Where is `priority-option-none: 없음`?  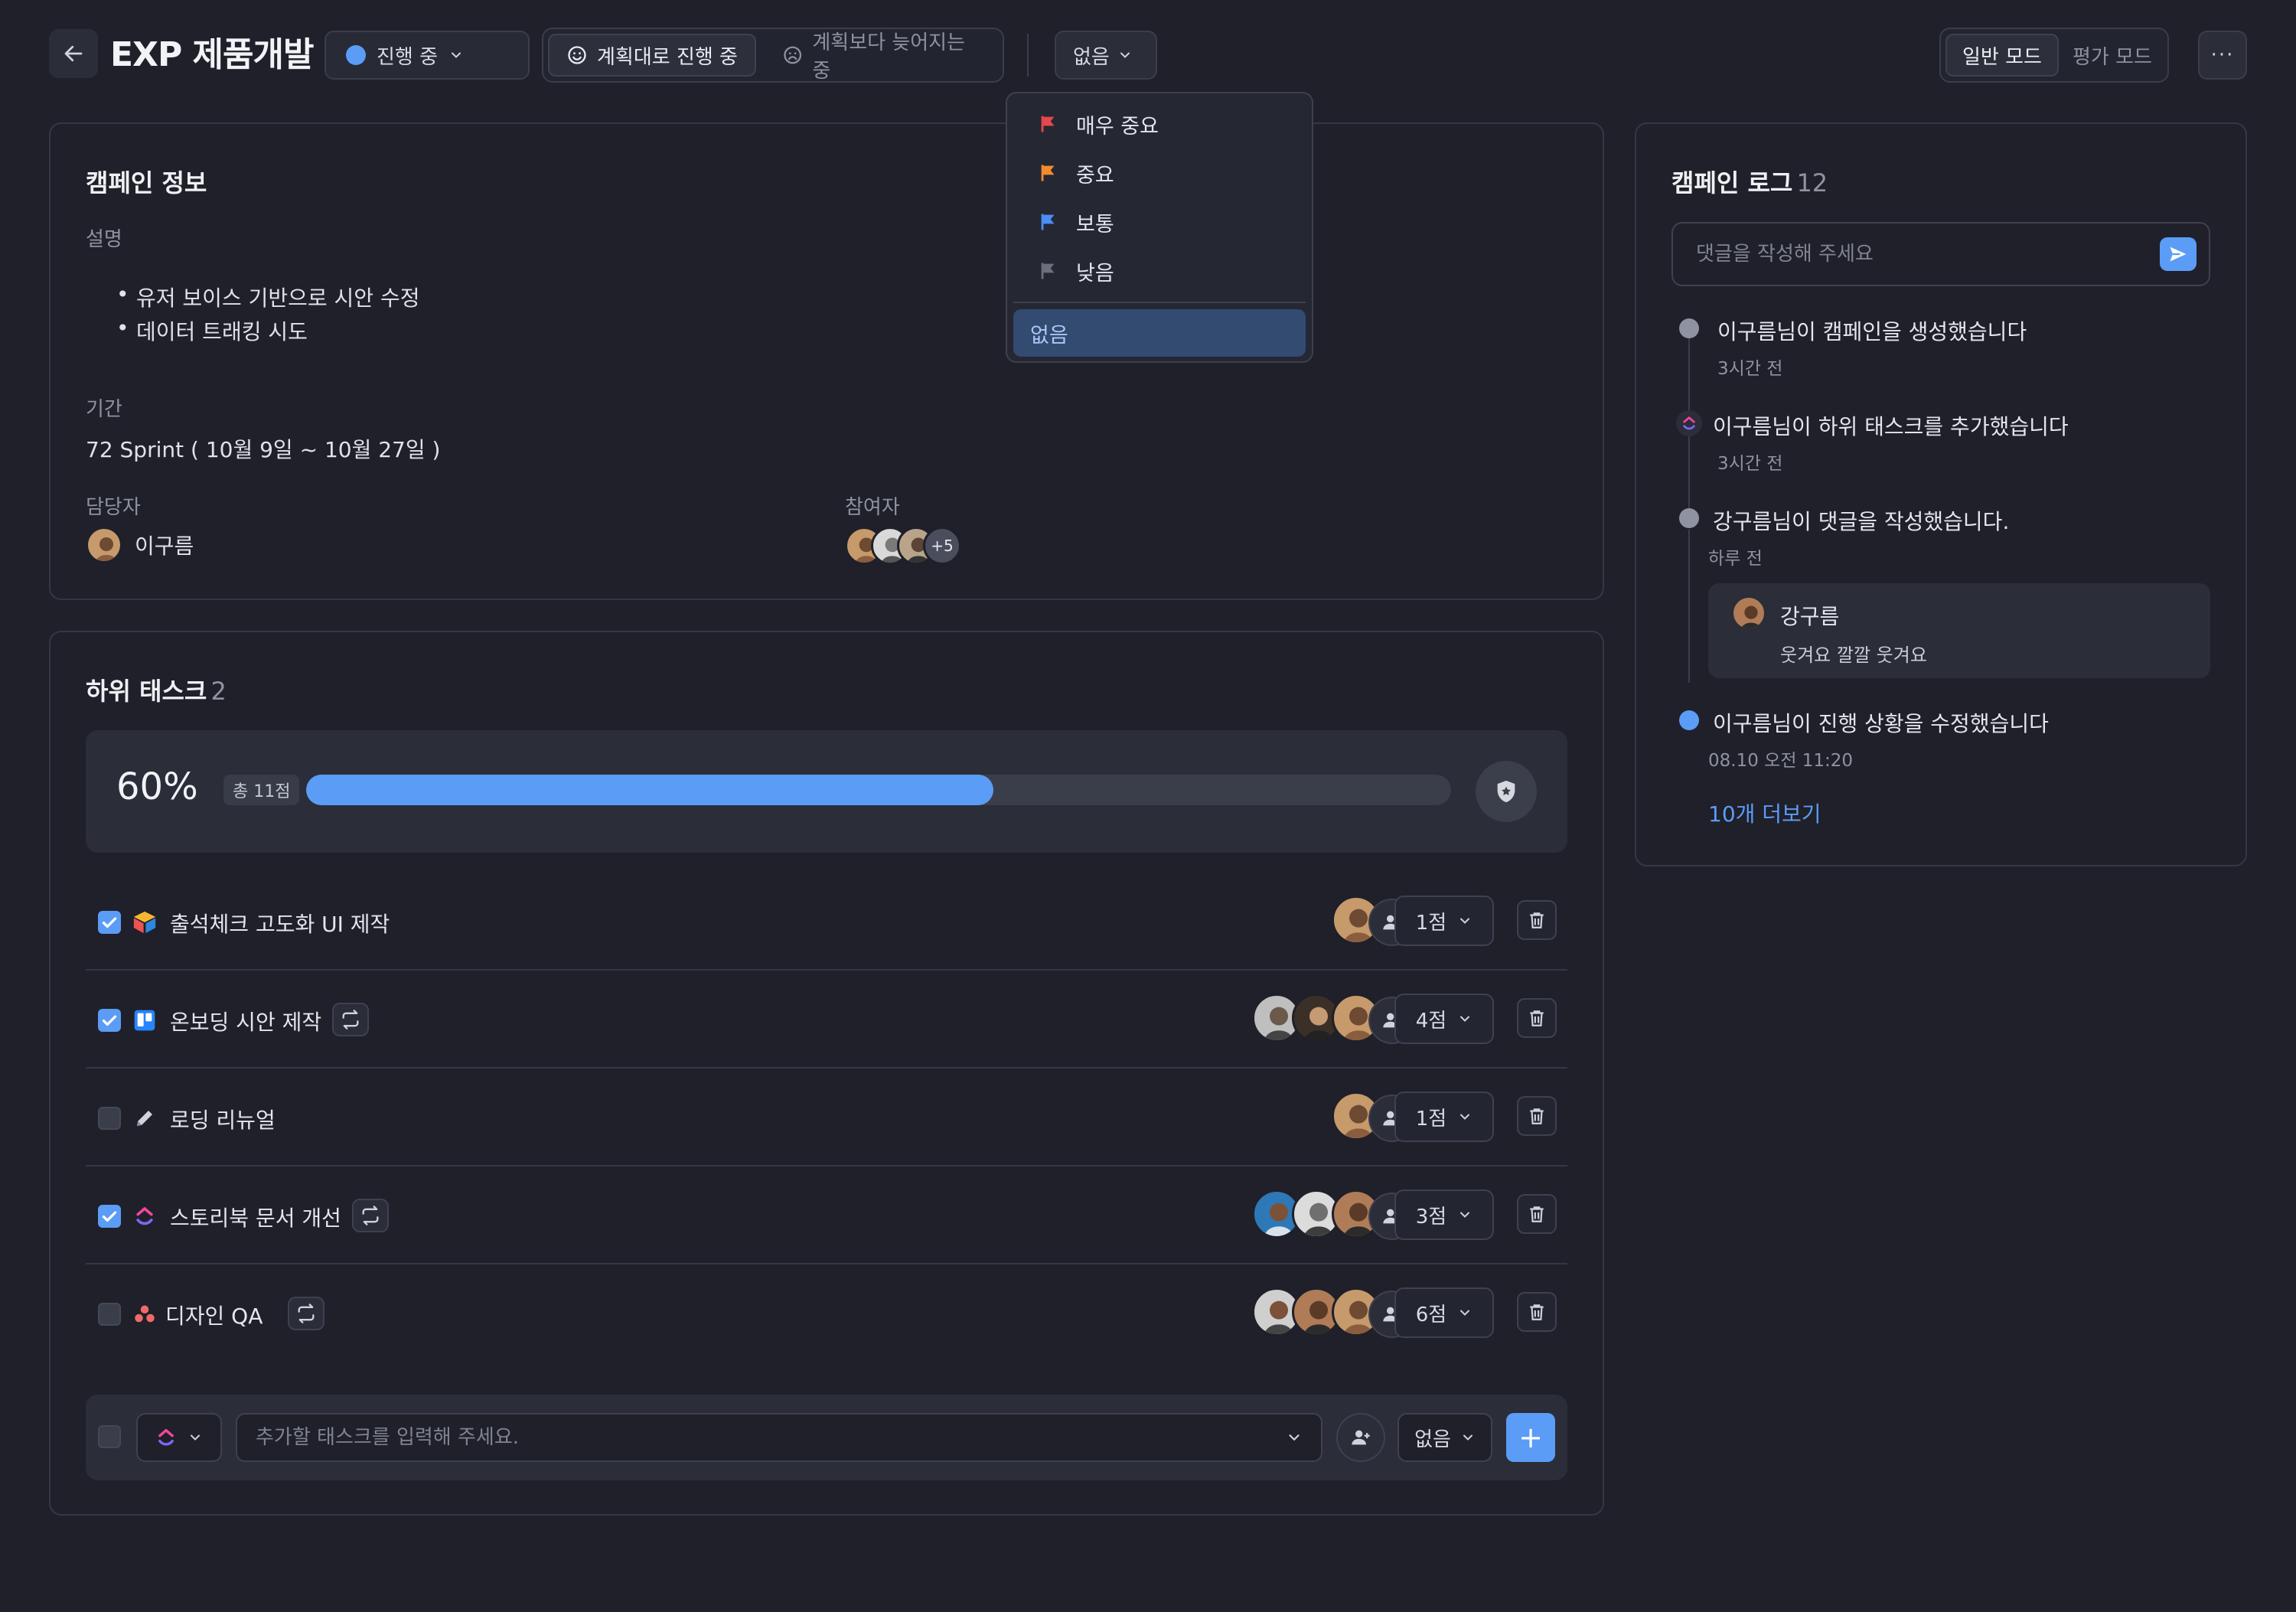
priority-option-none: 없음 is located at coordinates (1159, 333).